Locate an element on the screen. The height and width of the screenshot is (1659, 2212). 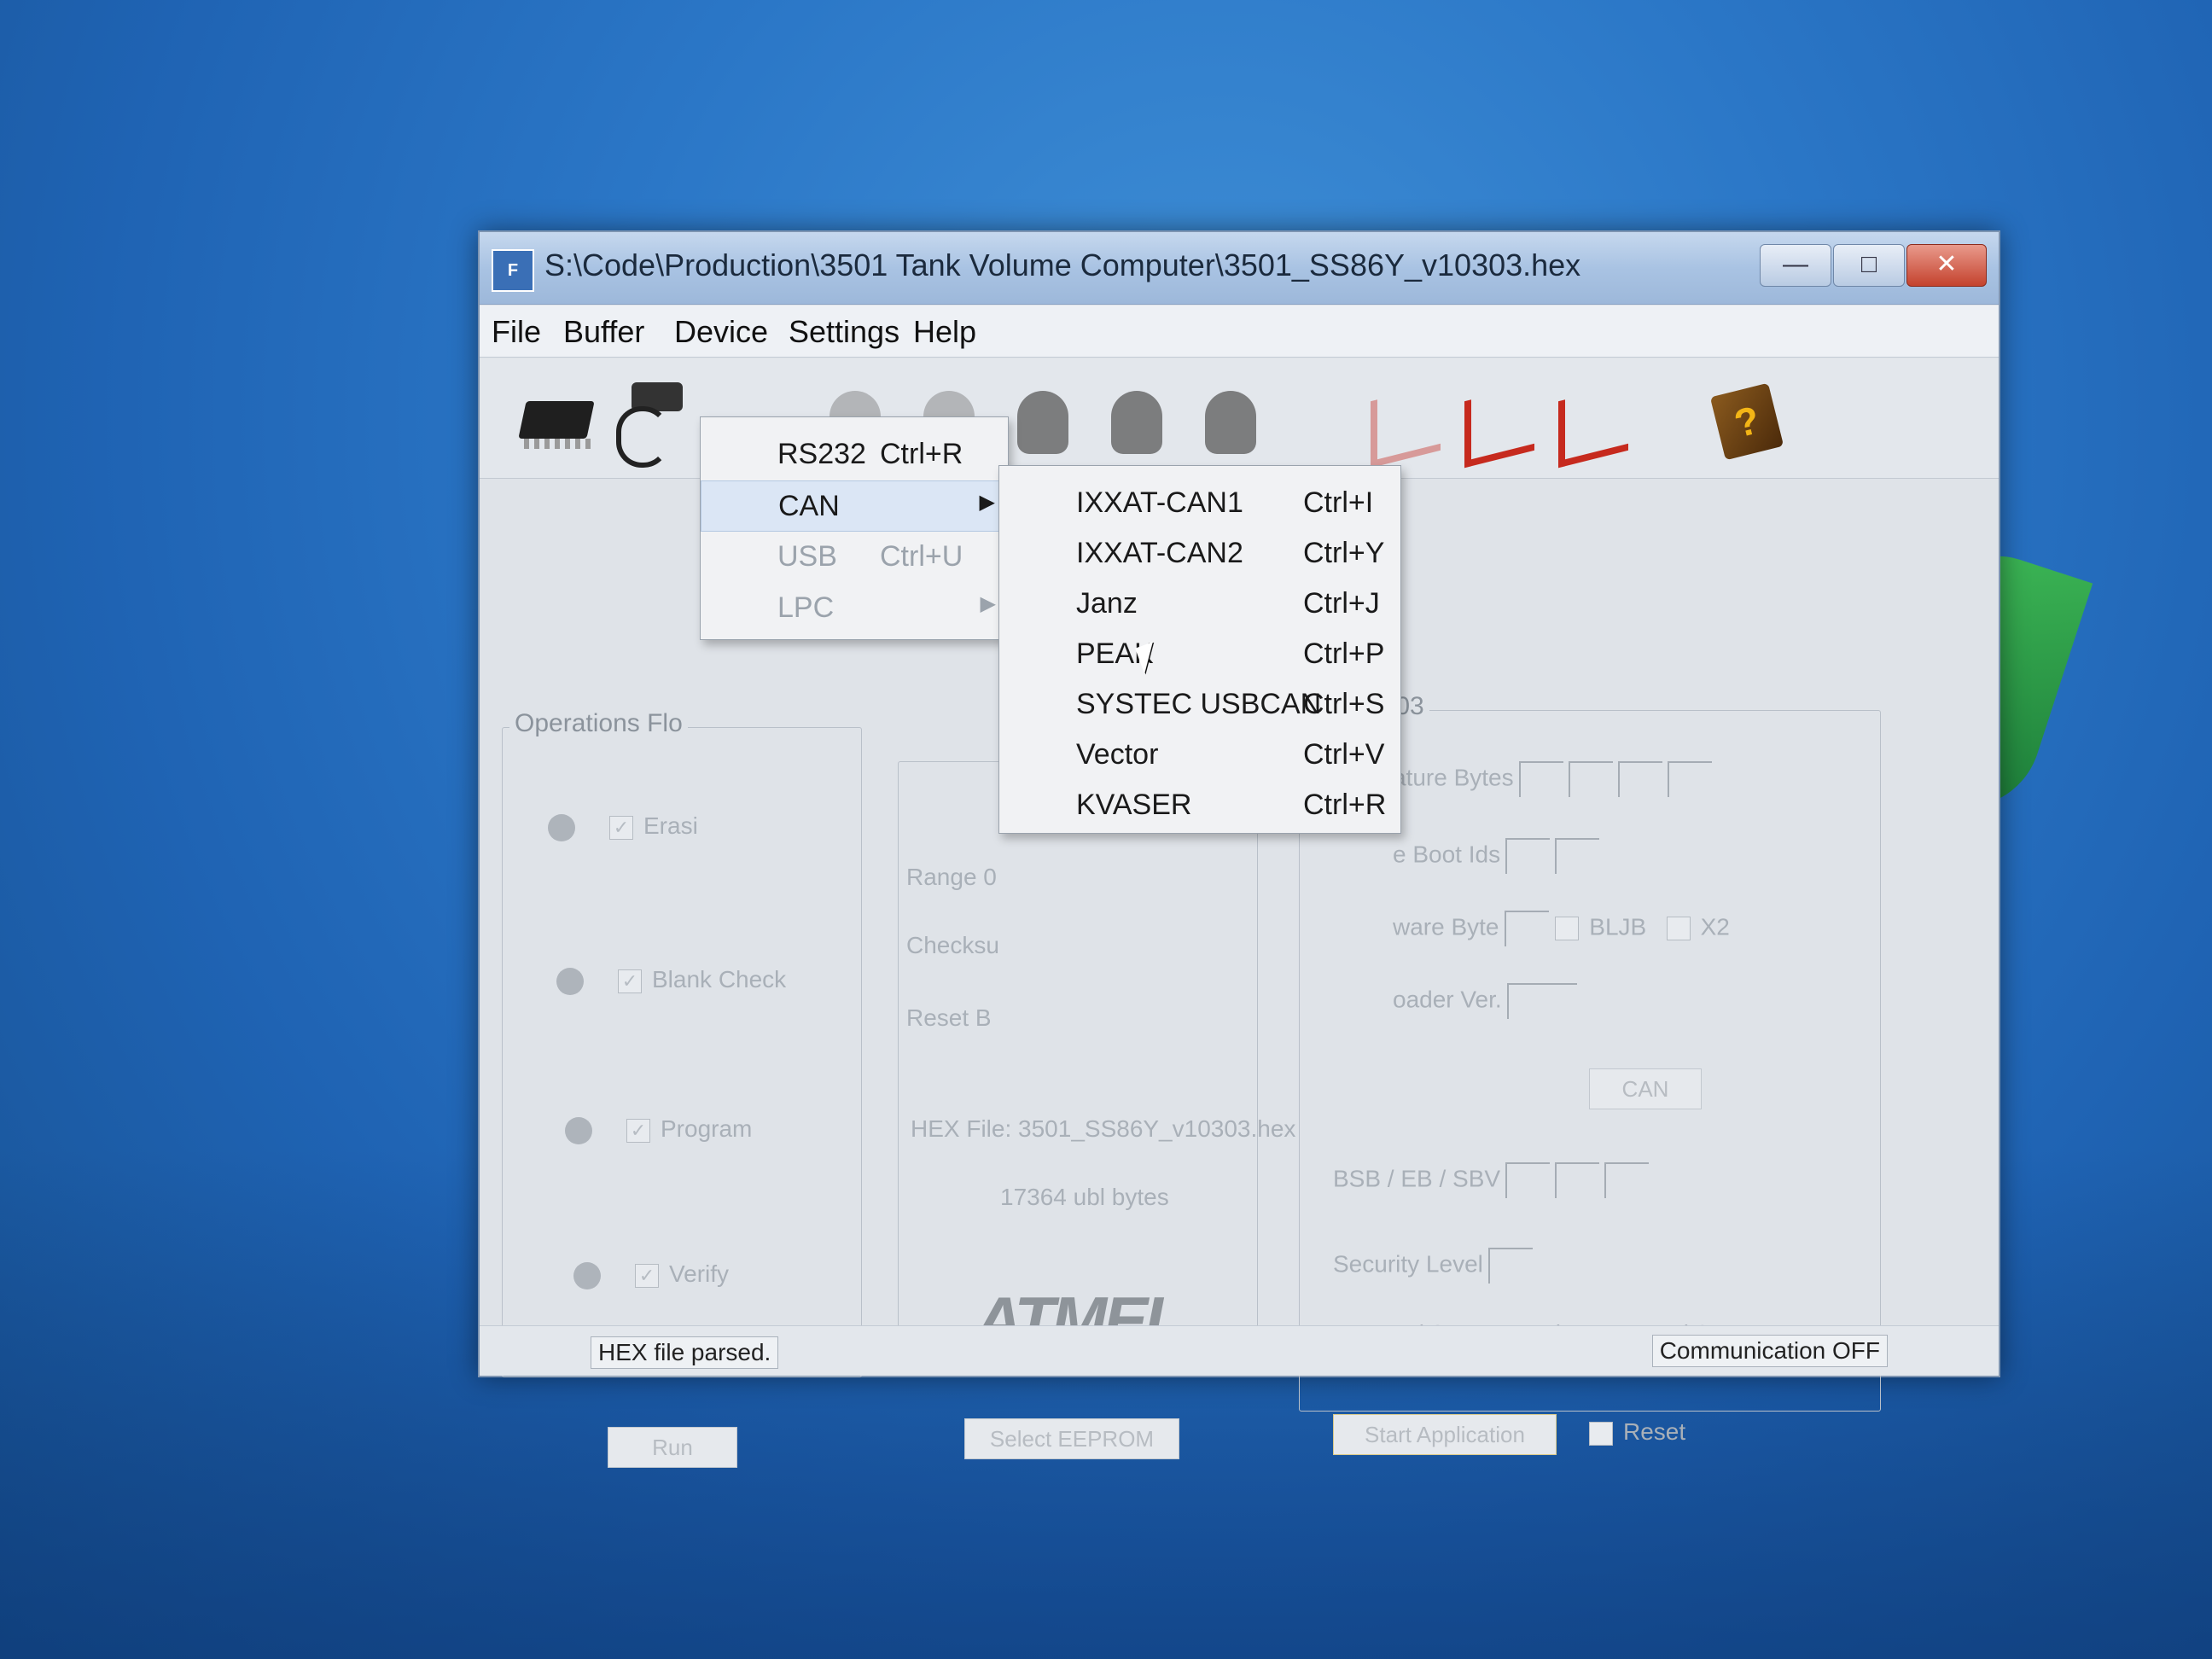
menu-item-label: USB is located at coordinates (807, 556).